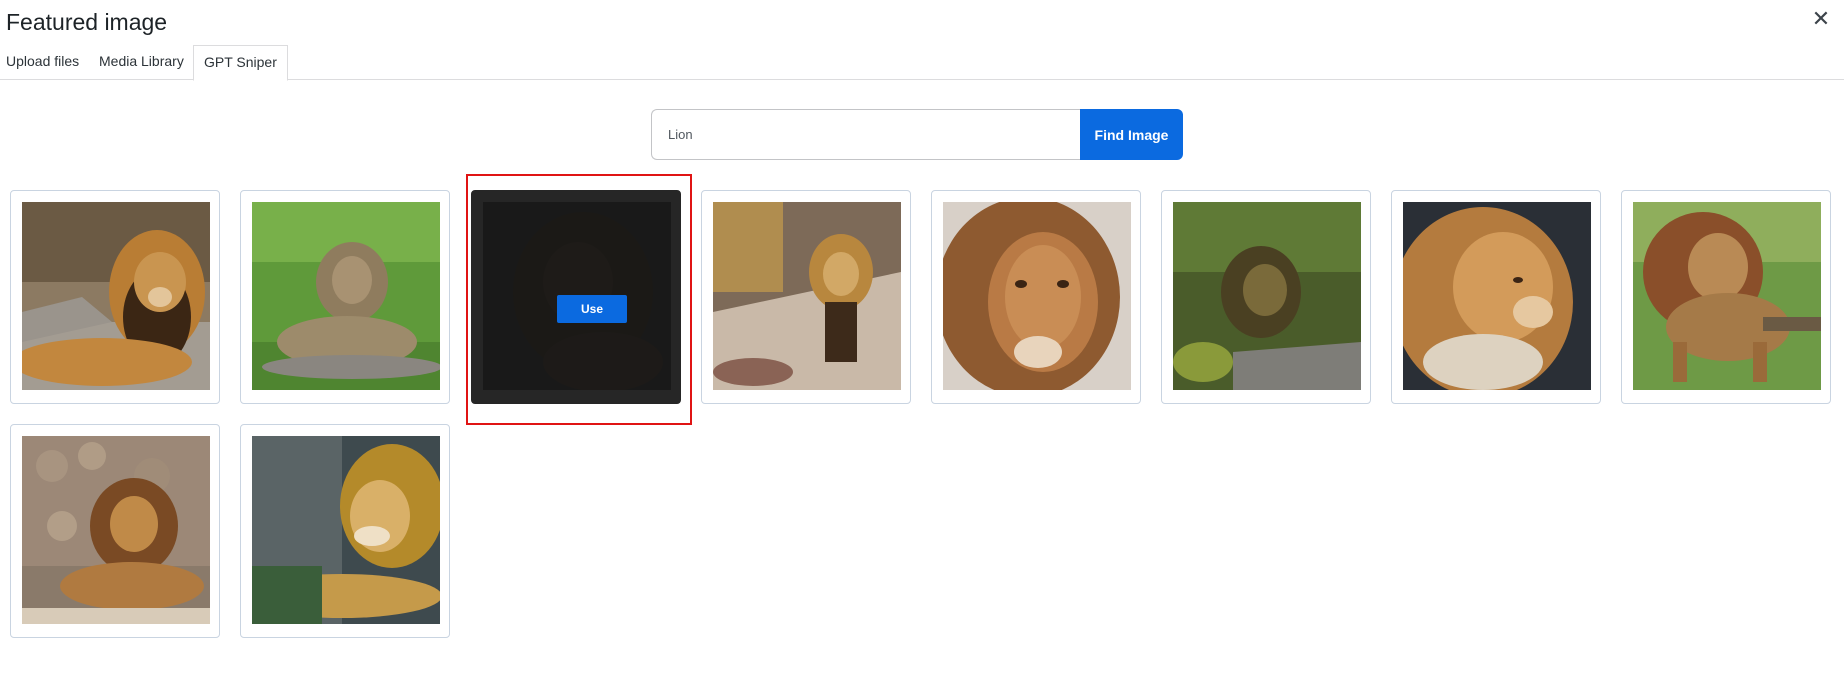  What do you see at coordinates (87, 22) in the screenshot?
I see `modal-title: Featured image` at bounding box center [87, 22].